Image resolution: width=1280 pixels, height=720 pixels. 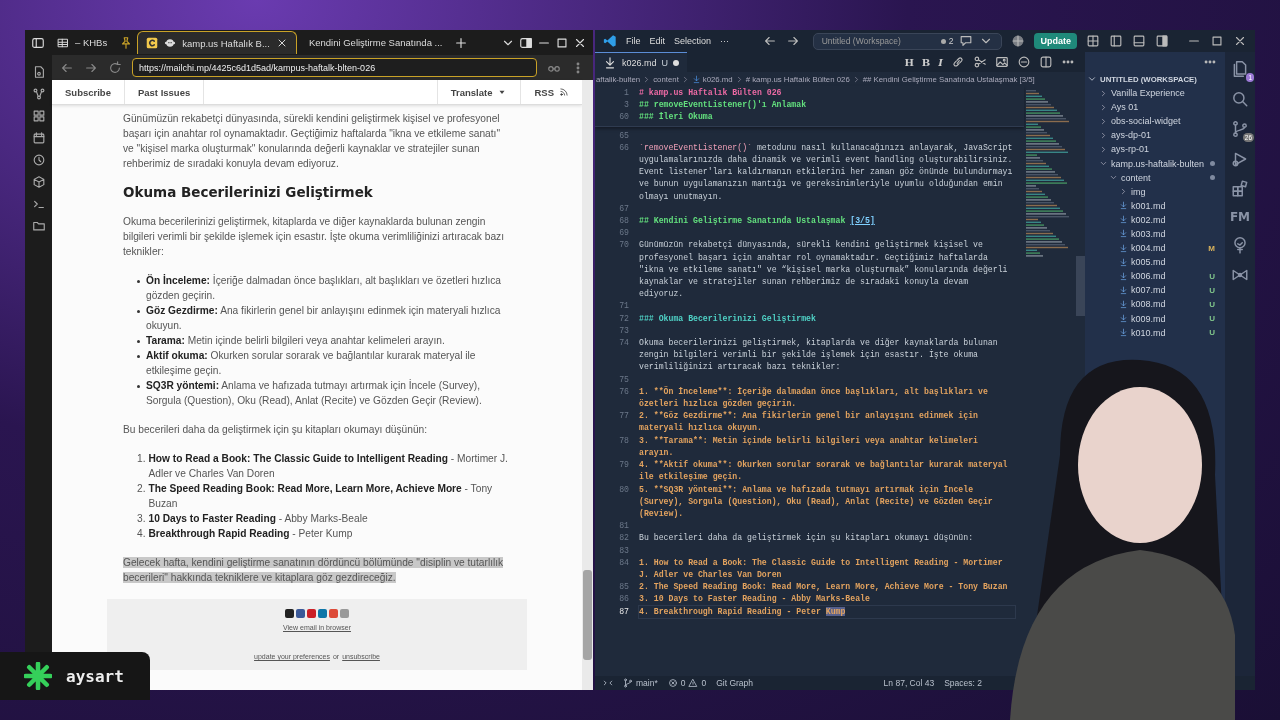 What do you see at coordinates (693, 41) in the screenshot?
I see `menu-item: Selection` at bounding box center [693, 41].